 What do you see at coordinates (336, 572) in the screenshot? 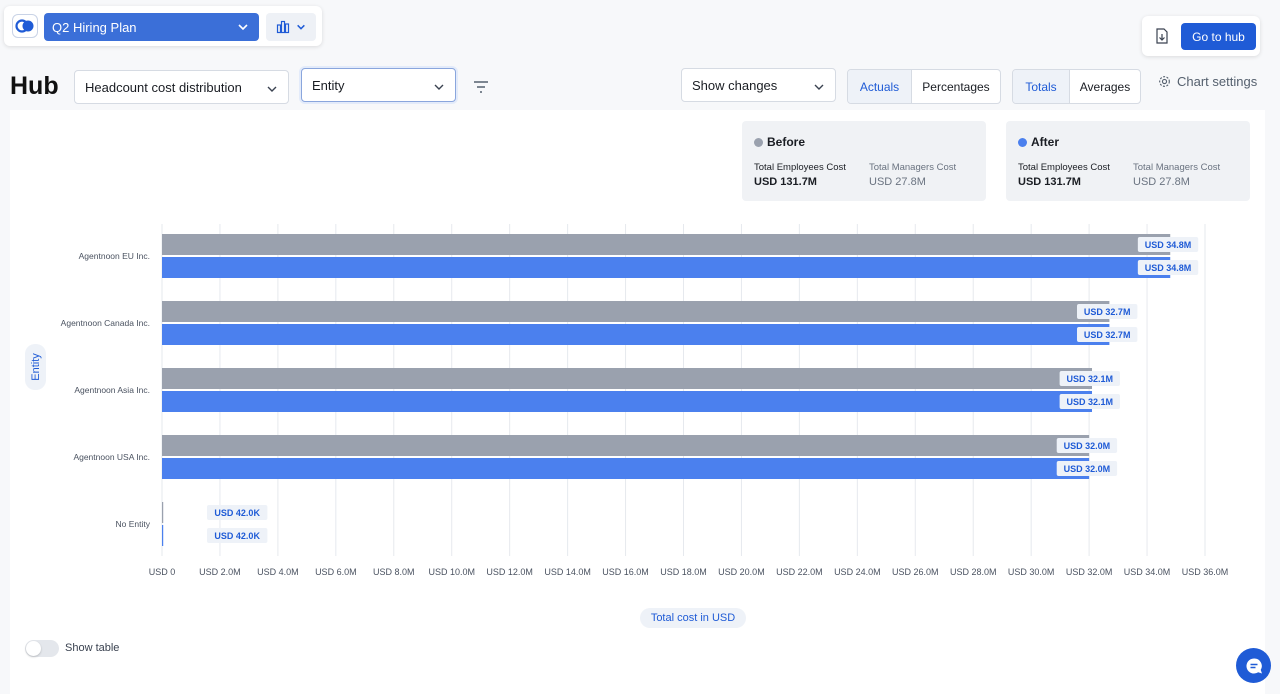
I see `x-tick-label: USD 6.0M` at bounding box center [336, 572].